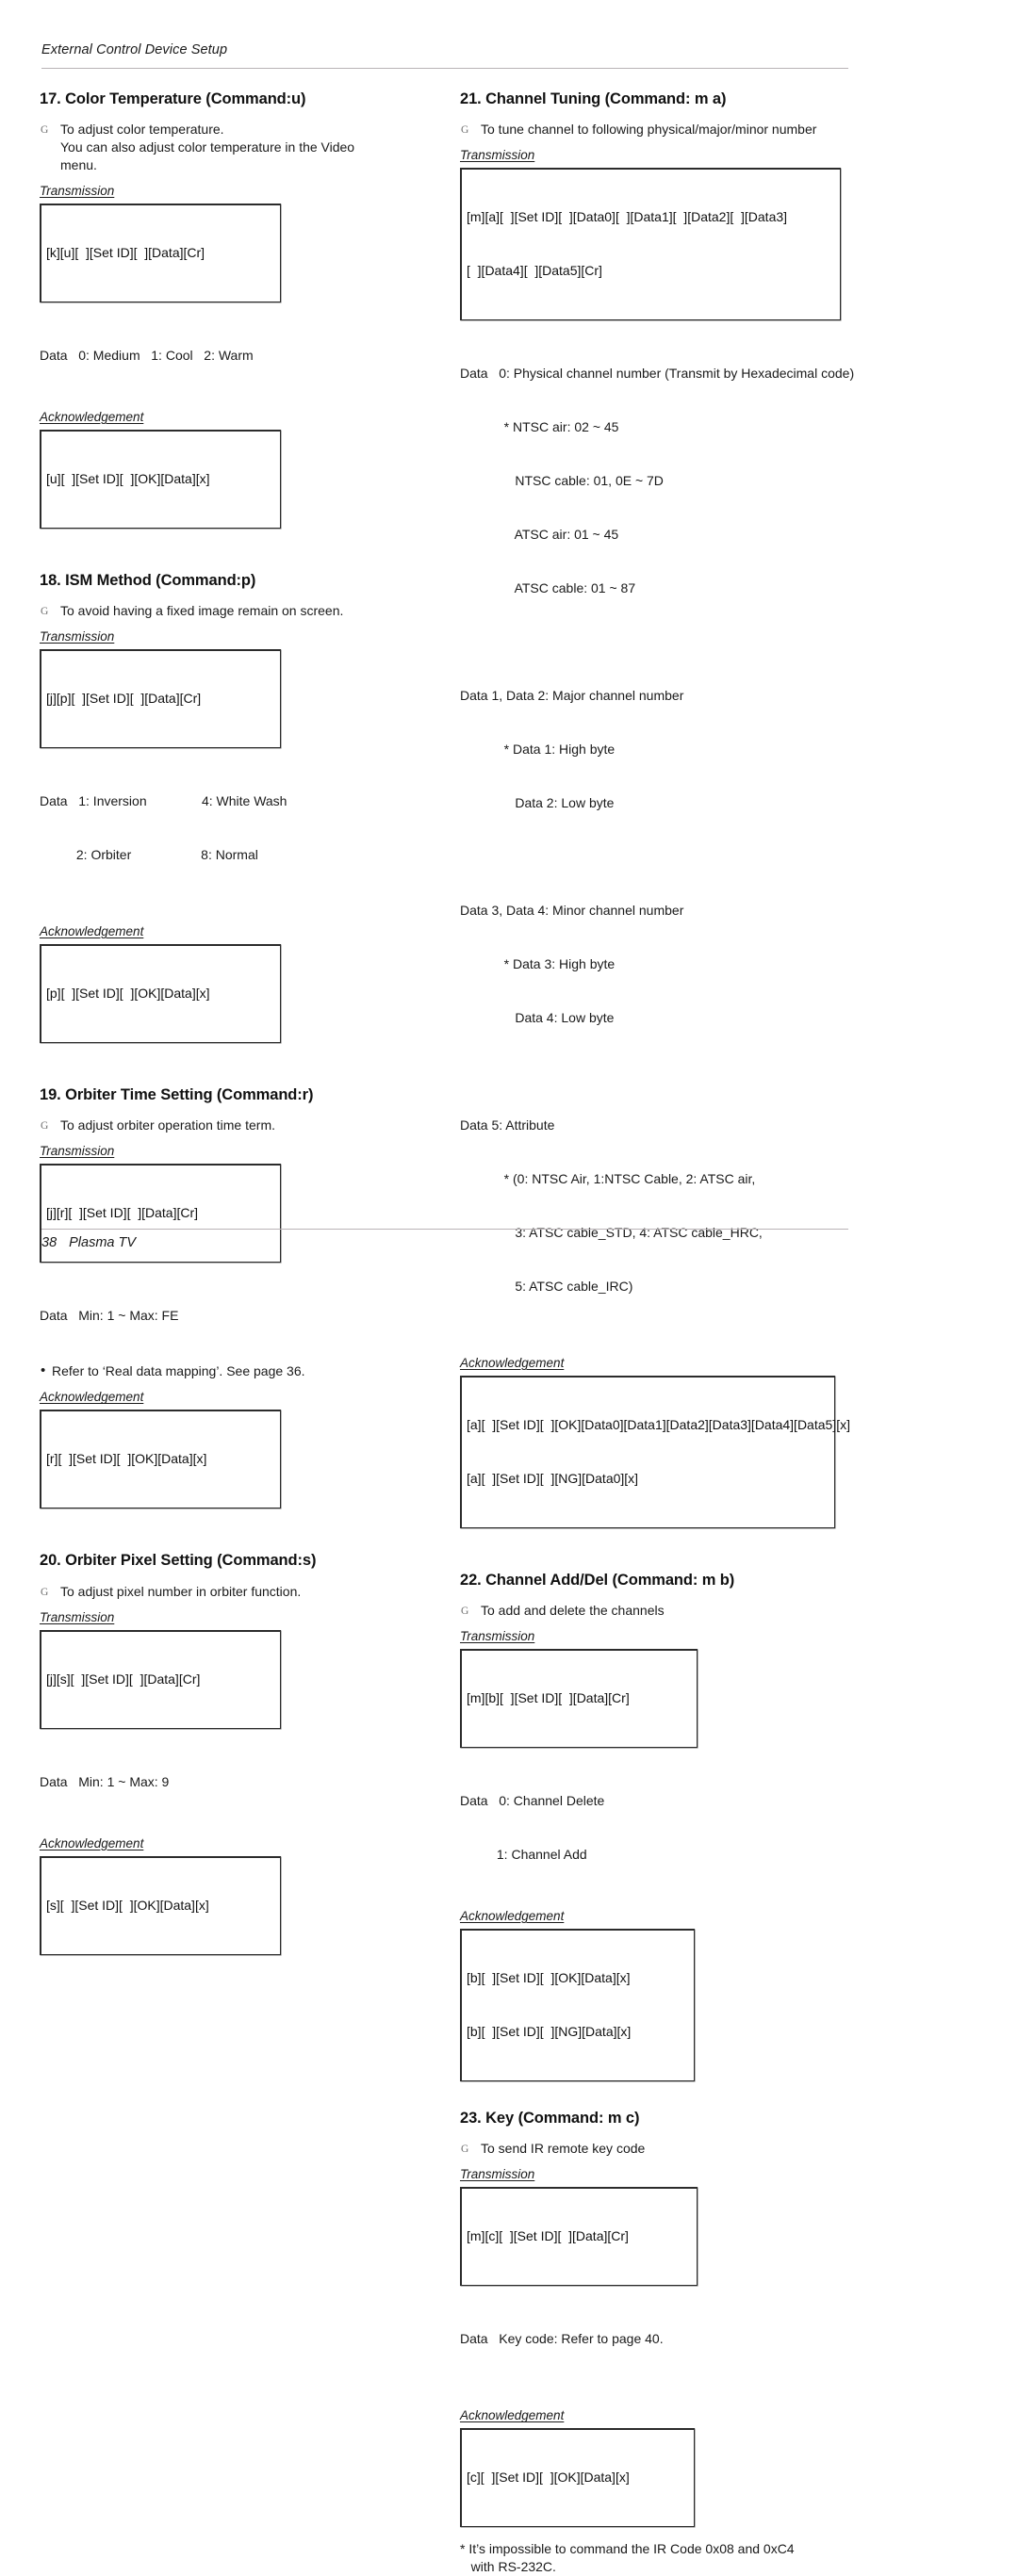 The width and height of the screenshot is (1018, 2576). Describe the element at coordinates (538, 750) in the screenshot. I see `data-row: * Data 1: High byte` at that location.